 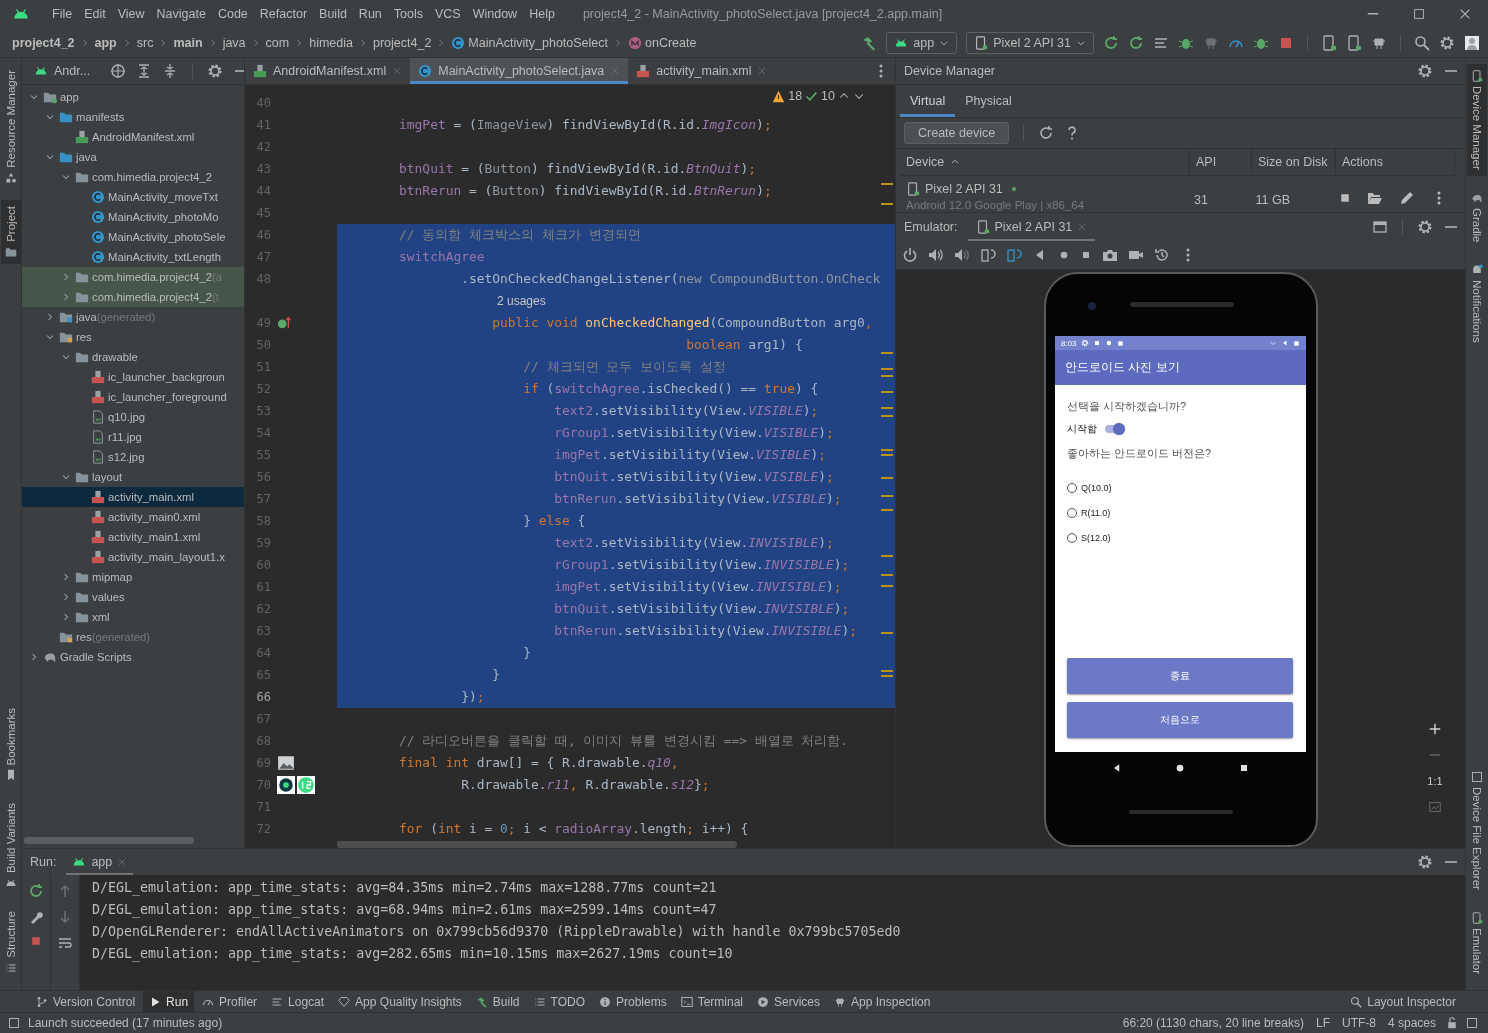 What do you see at coordinates (408, 14) in the screenshot?
I see `menu-item: Tools` at bounding box center [408, 14].